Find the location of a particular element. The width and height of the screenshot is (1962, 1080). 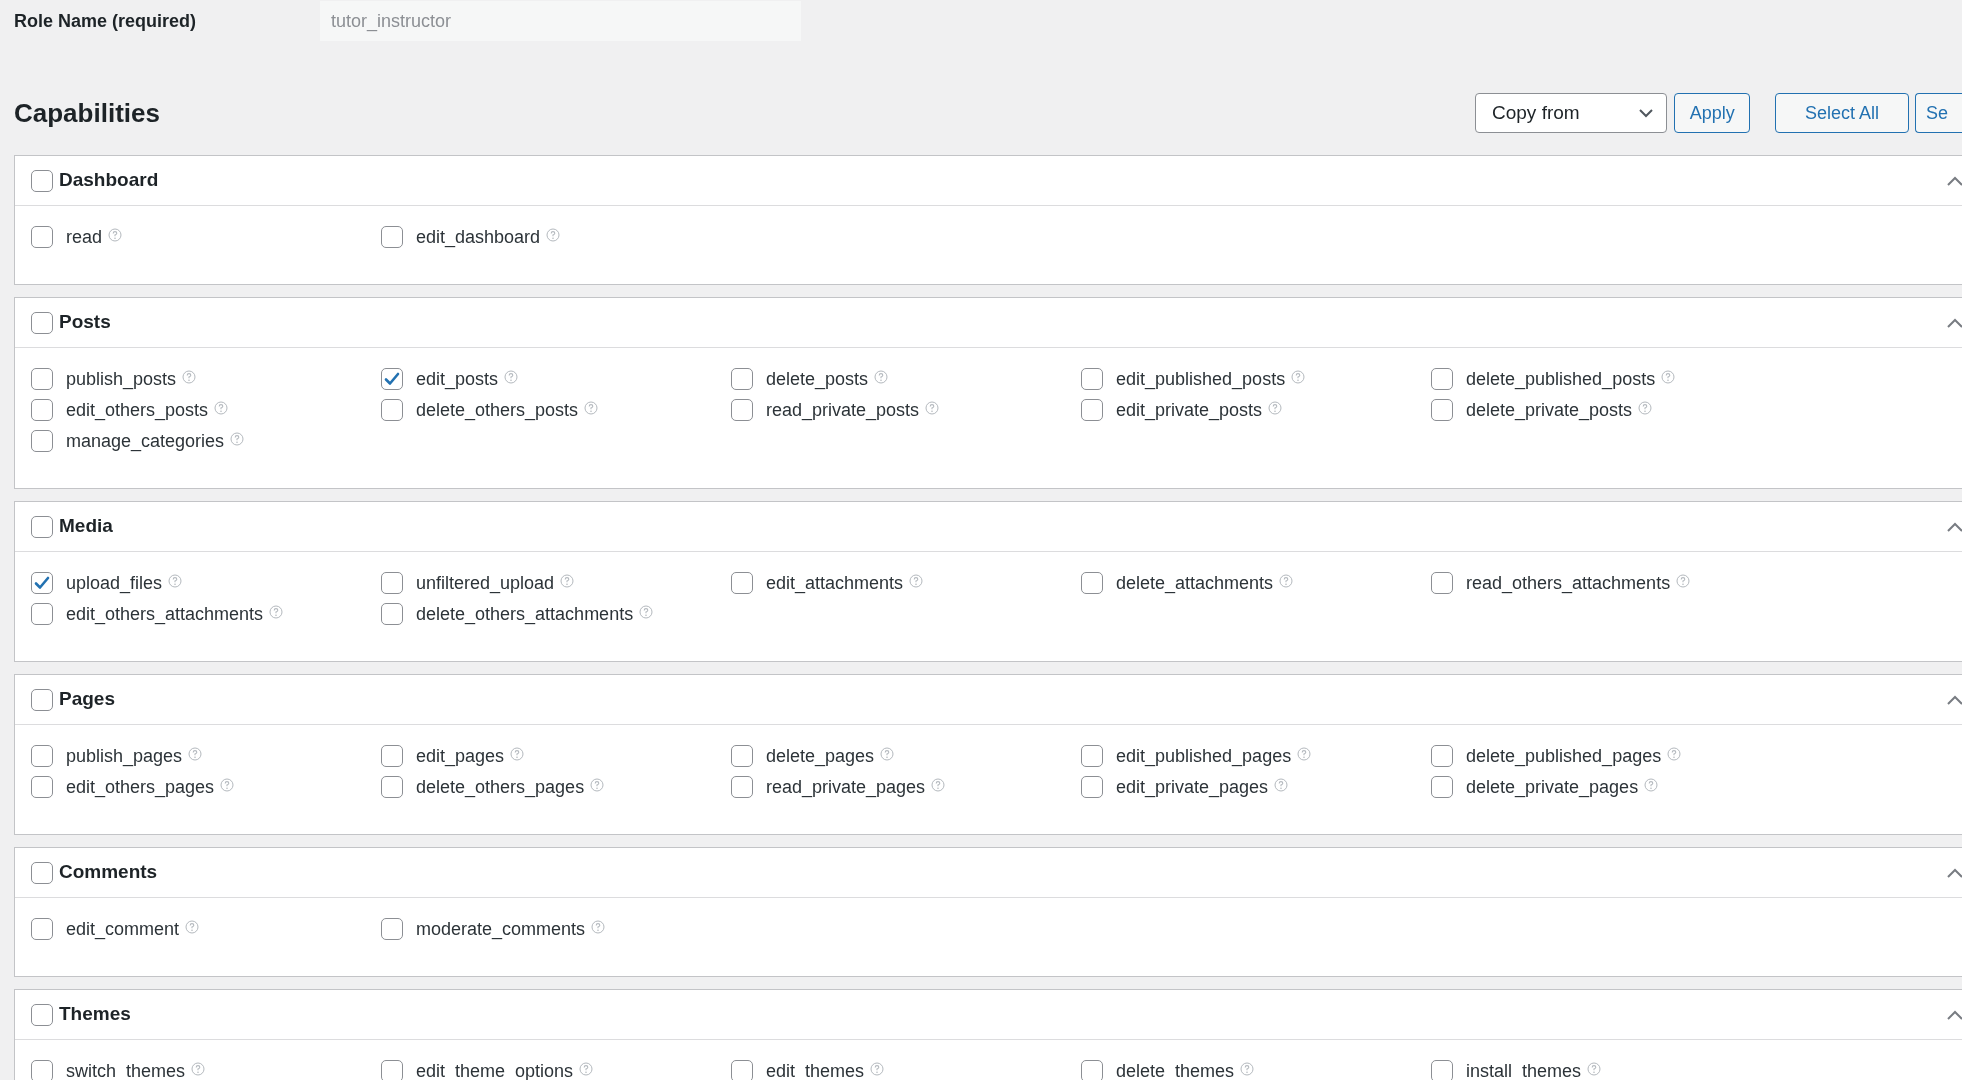

capabilities-heading: Capabilities is located at coordinates (87, 113).